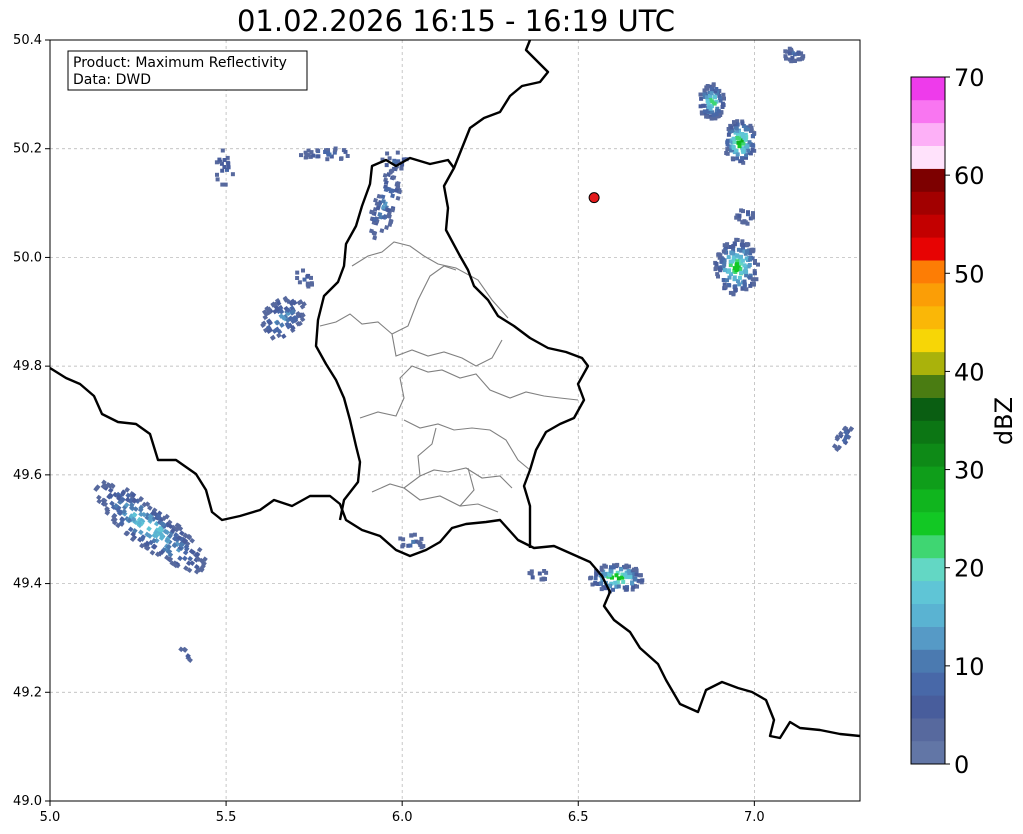 This screenshot has height=834, width=1023. What do you see at coordinates (961, 765) in the screenshot?
I see `colorbar-tick-label: 0` at bounding box center [961, 765].